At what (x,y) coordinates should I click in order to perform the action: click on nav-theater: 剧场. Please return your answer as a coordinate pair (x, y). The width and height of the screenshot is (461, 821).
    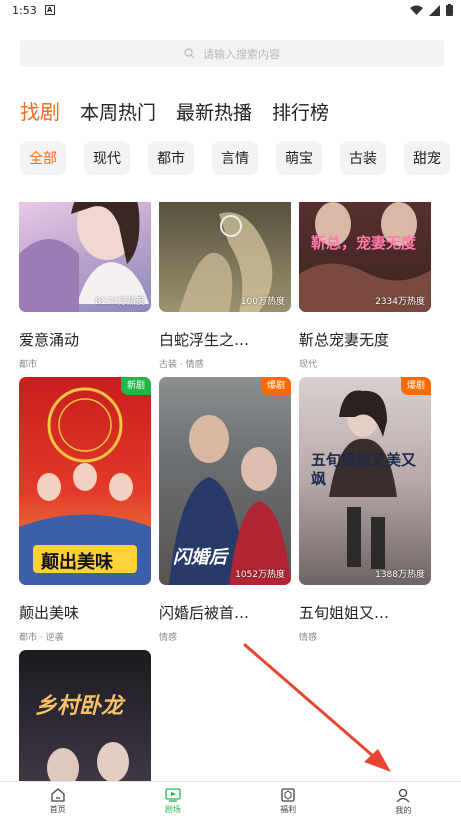
    Looking at the image, I should click on (172, 801).